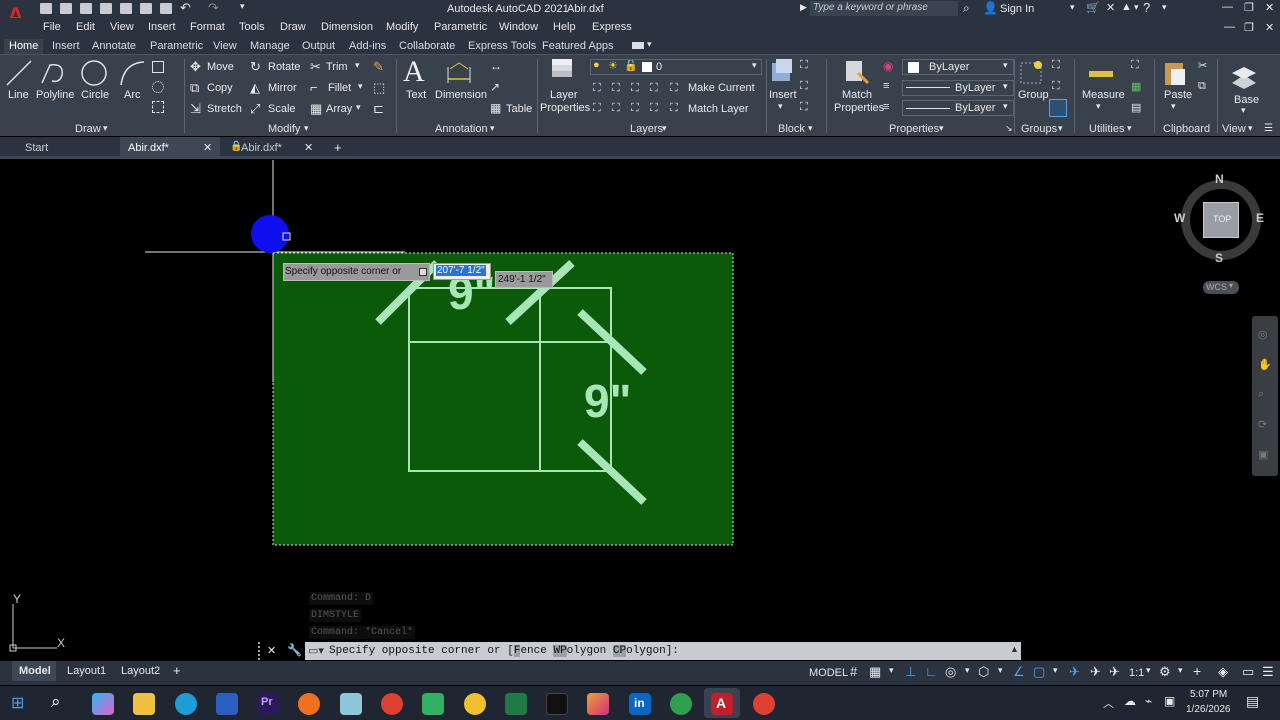 Image resolution: width=1280 pixels, height=720 pixels. Describe the element at coordinates (1114, 672) in the screenshot. I see `annotation-scale-icon: ✈` at that location.